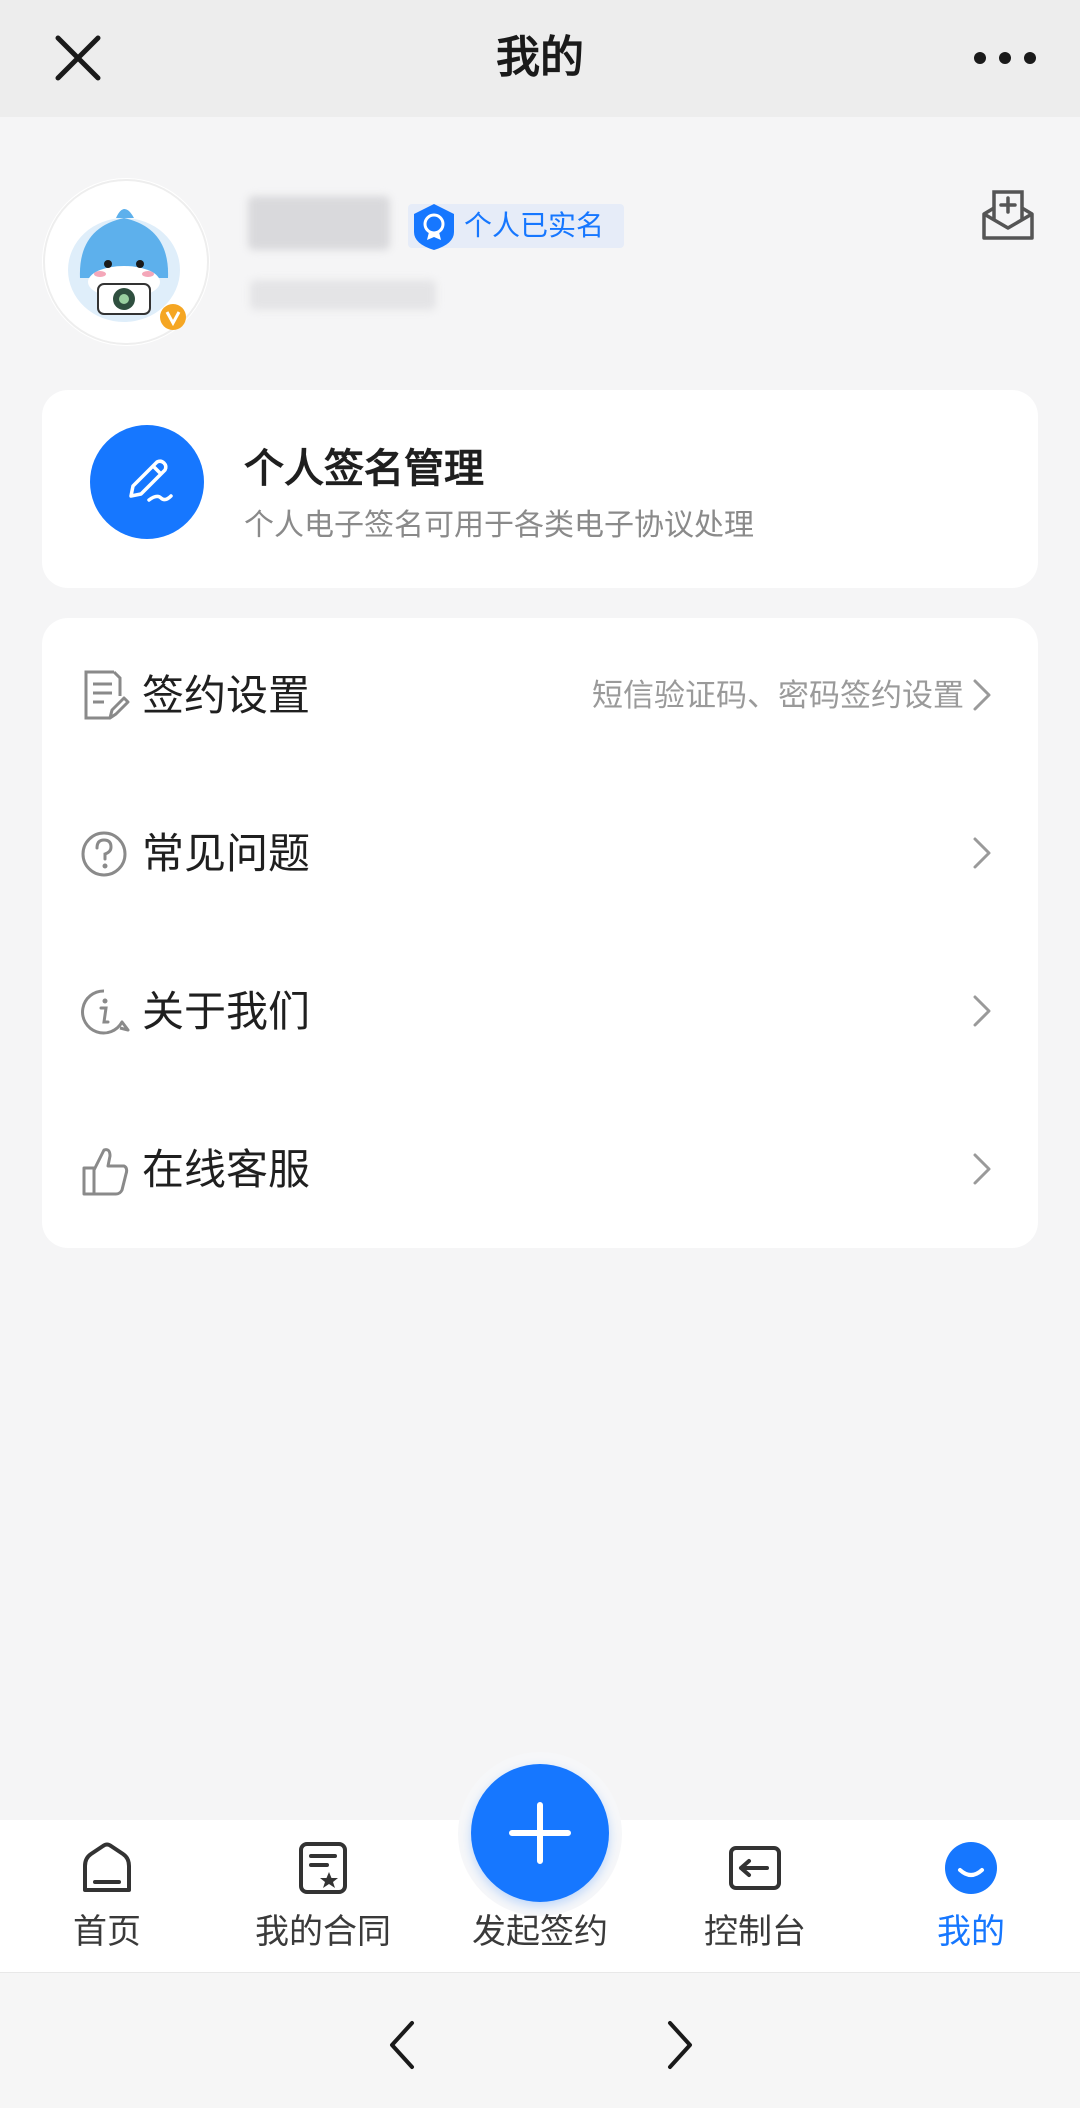 The width and height of the screenshot is (1080, 2108). Describe the element at coordinates (434, 227) in the screenshot. I see `verified-shield-icon` at that location.